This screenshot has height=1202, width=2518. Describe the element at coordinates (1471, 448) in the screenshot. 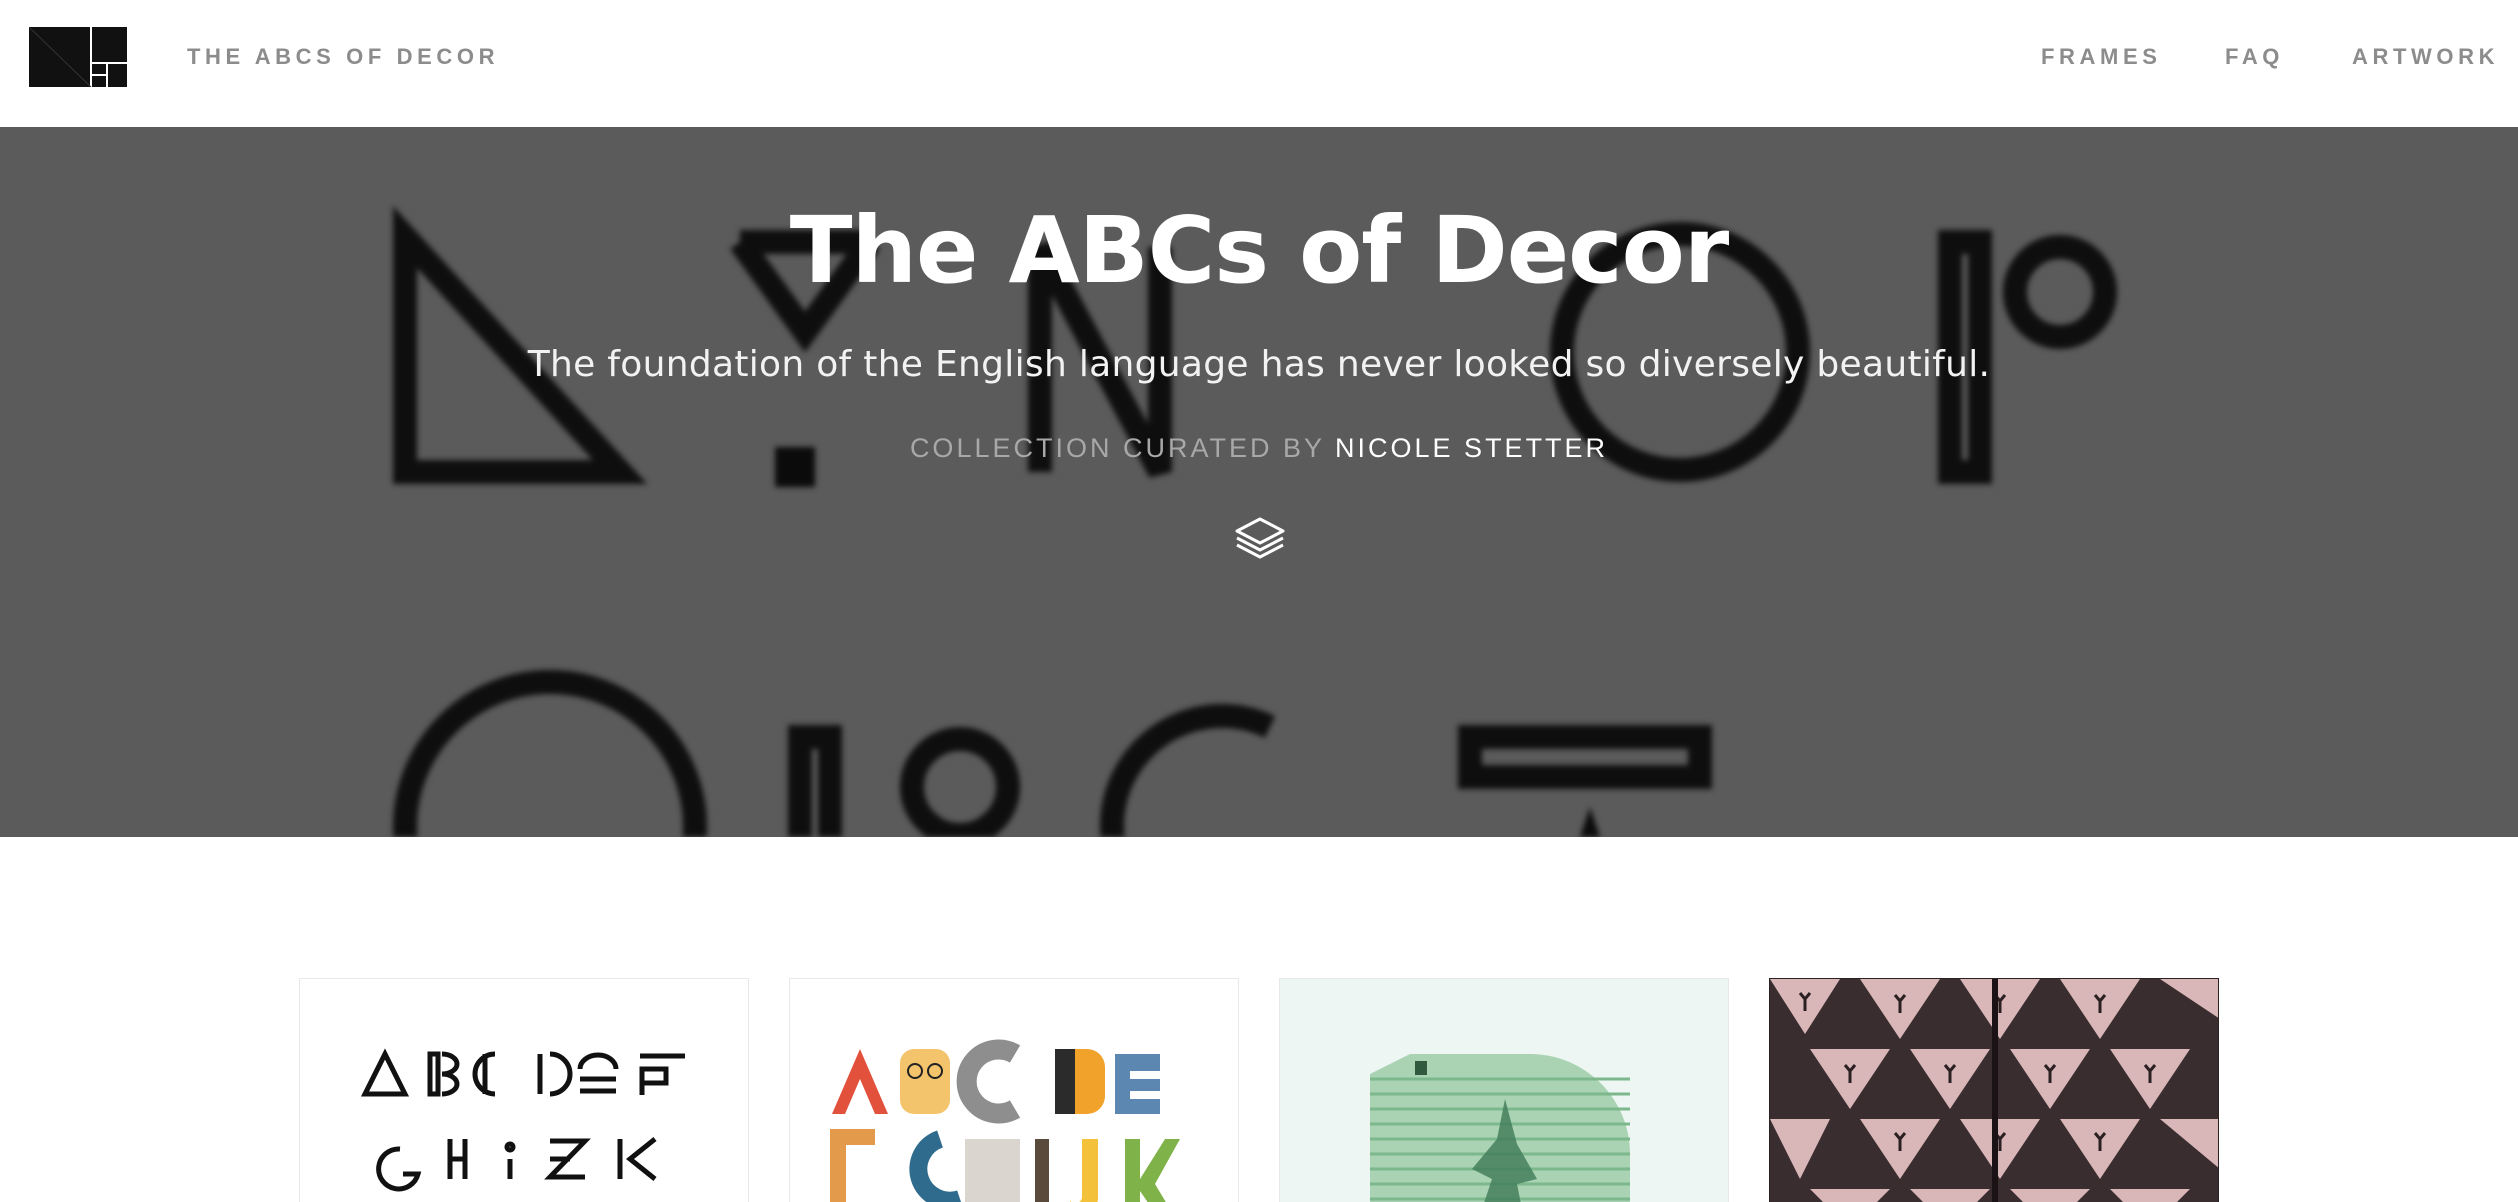

I see `curator-name-link: NICOLE STETTER` at that location.